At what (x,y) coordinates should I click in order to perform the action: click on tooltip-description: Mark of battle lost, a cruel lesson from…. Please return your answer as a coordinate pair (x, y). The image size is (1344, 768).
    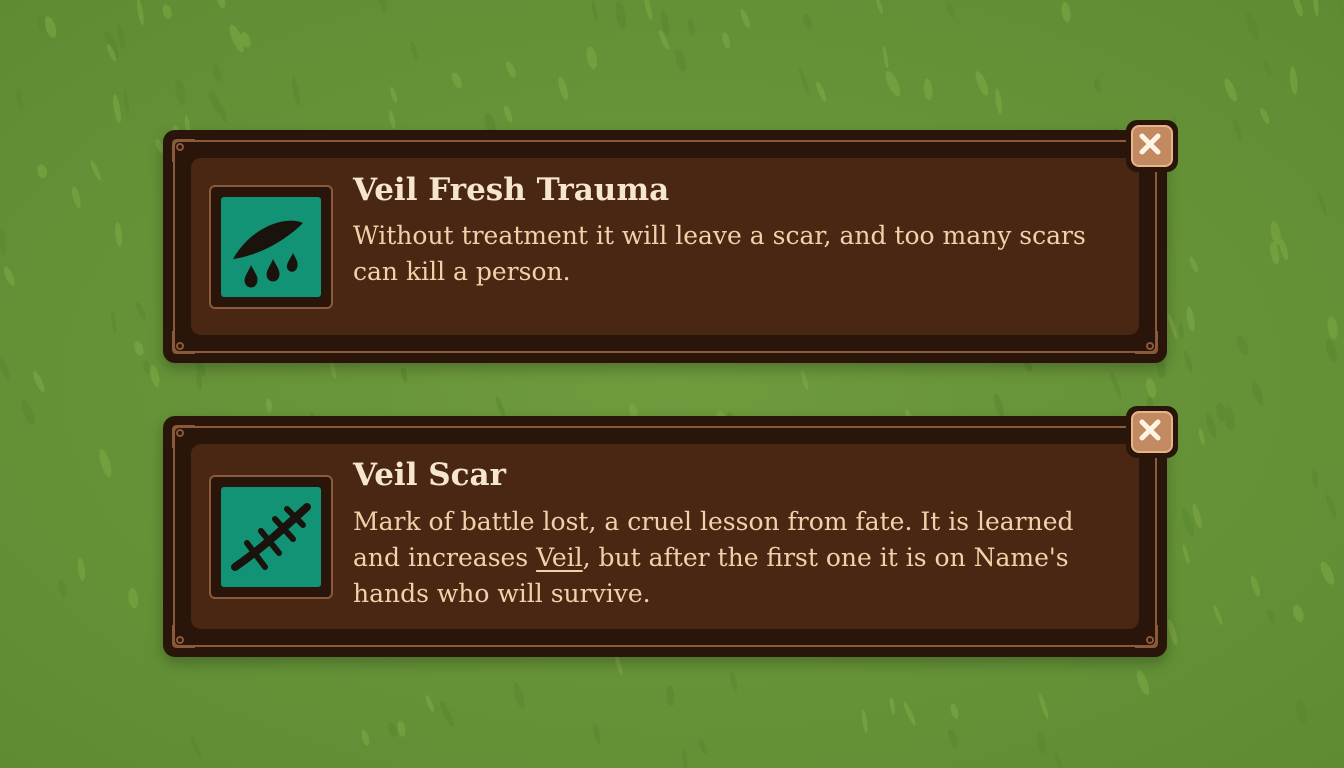
    Looking at the image, I should click on (740, 558).